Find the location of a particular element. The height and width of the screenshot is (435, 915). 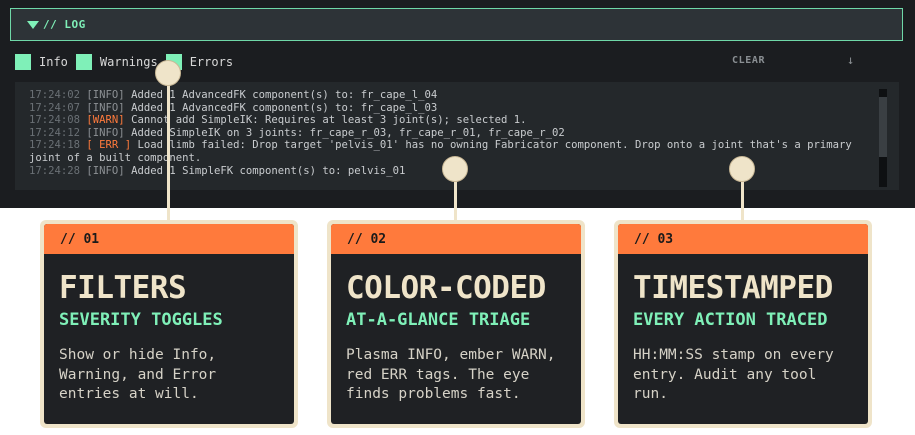

triangle-down-icon is located at coordinates (33, 24).